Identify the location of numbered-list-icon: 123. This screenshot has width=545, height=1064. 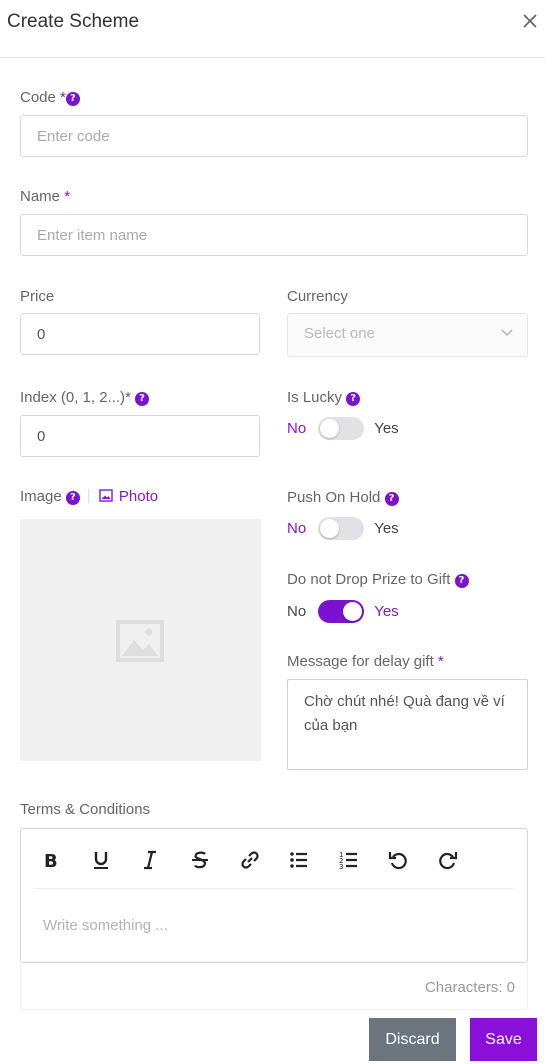
(349, 860).